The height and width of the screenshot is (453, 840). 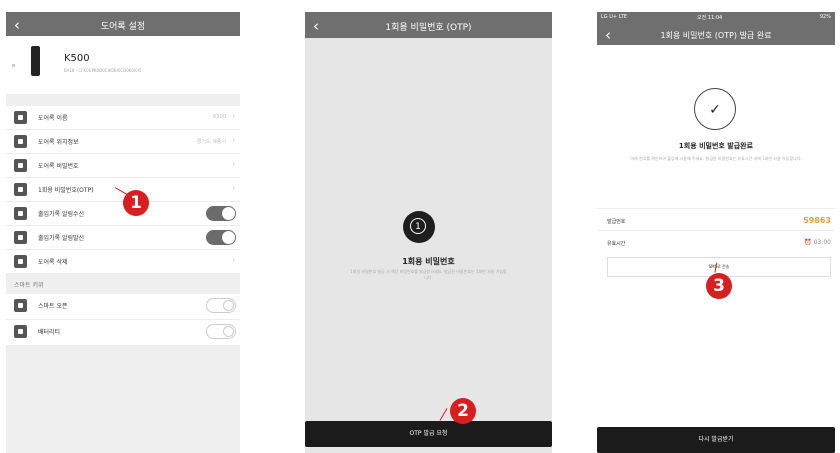 I want to click on device-name: K500, so click(x=77, y=58).